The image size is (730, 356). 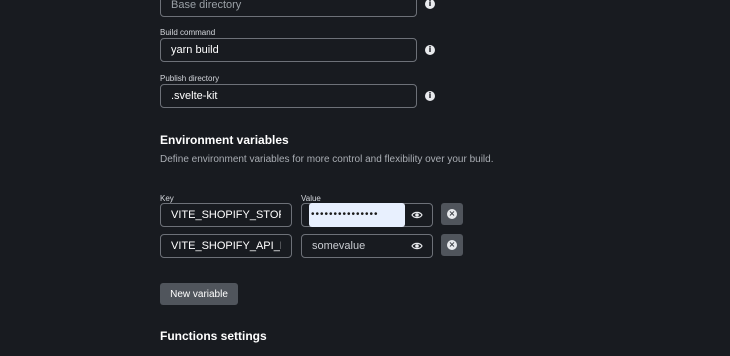 I want to click on base-directory-field, so click(x=288, y=8).